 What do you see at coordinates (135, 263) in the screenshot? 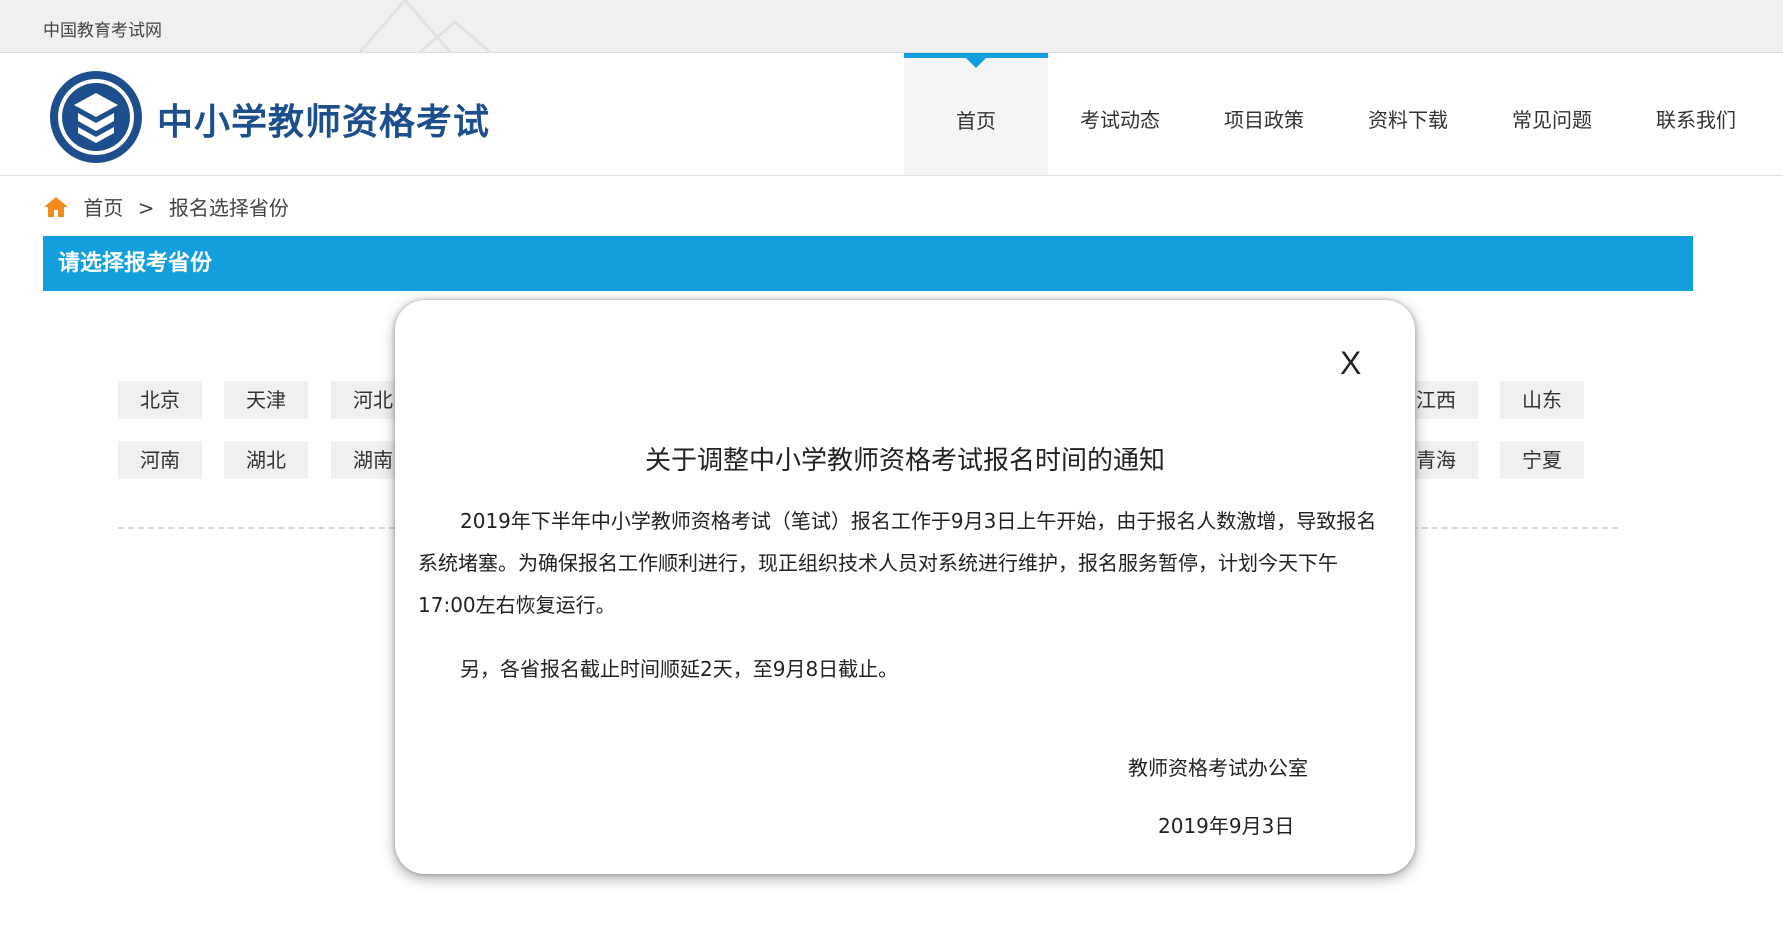
I see `section-title: 请选择报考省份` at bounding box center [135, 263].